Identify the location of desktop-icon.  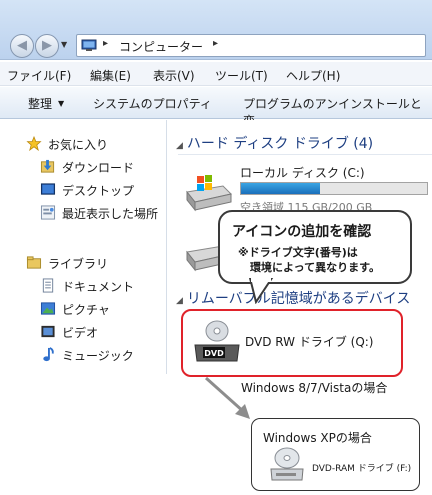
(48, 189).